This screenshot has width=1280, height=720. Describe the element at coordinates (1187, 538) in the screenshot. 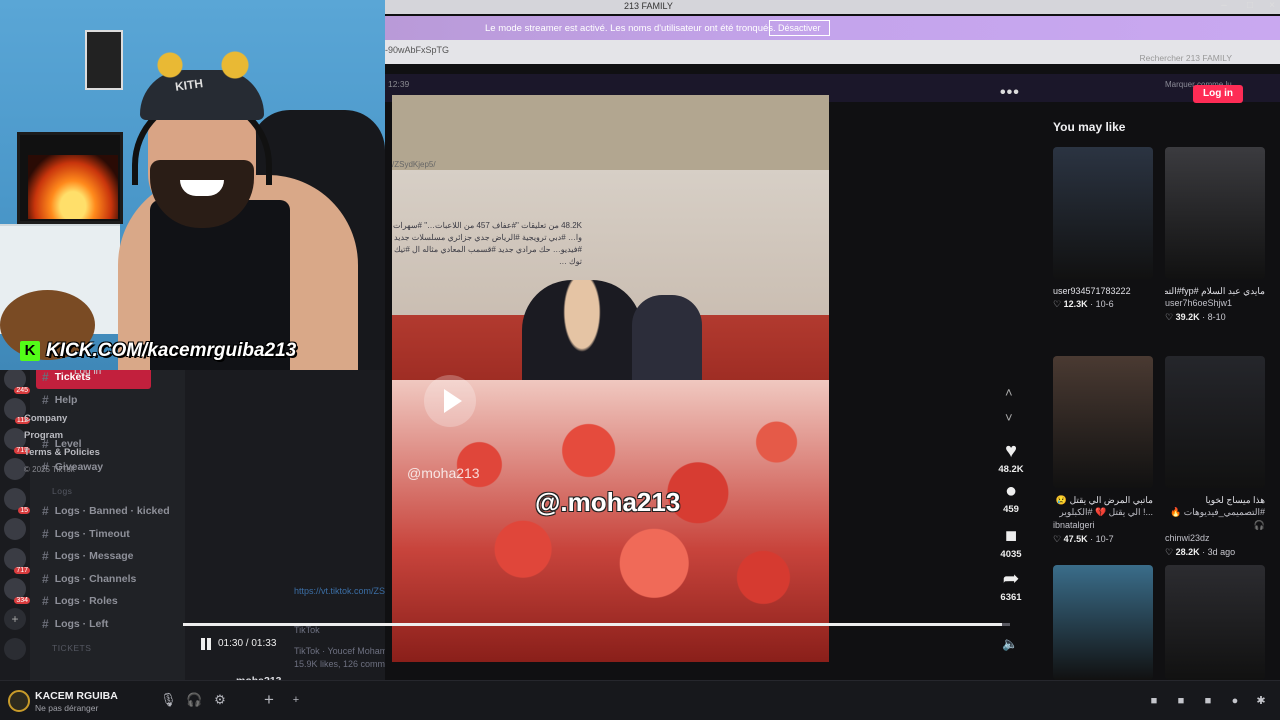

I see `suggestion-author: chinwi23dz` at that location.